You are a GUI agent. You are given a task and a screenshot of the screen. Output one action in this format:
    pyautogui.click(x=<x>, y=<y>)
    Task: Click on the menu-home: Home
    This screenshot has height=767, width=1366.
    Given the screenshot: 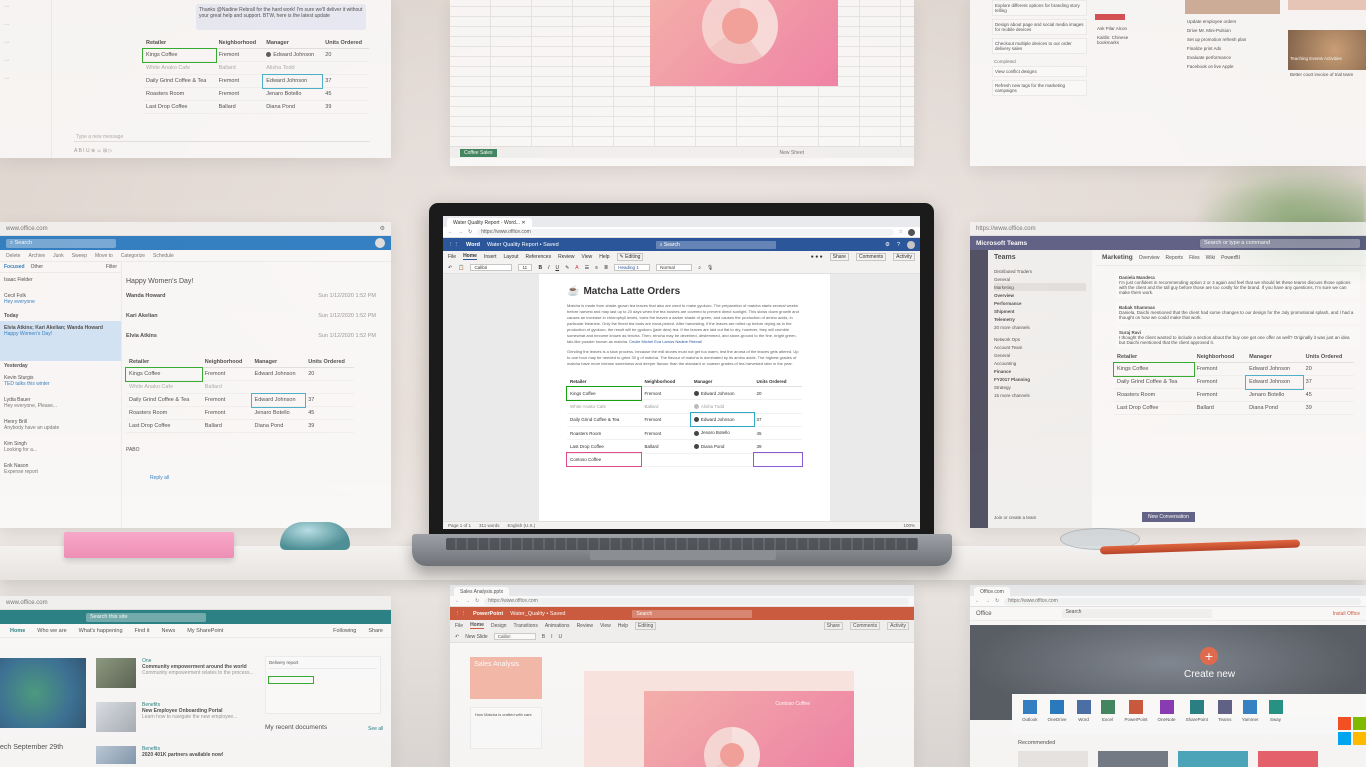 What is the action you would take?
    pyautogui.click(x=477, y=625)
    